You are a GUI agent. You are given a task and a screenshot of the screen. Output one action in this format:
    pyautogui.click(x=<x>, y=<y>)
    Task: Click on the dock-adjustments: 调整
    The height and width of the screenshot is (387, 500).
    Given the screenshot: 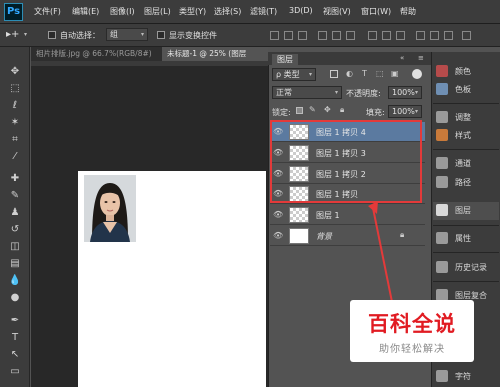 What is the action you would take?
    pyautogui.click(x=466, y=118)
    